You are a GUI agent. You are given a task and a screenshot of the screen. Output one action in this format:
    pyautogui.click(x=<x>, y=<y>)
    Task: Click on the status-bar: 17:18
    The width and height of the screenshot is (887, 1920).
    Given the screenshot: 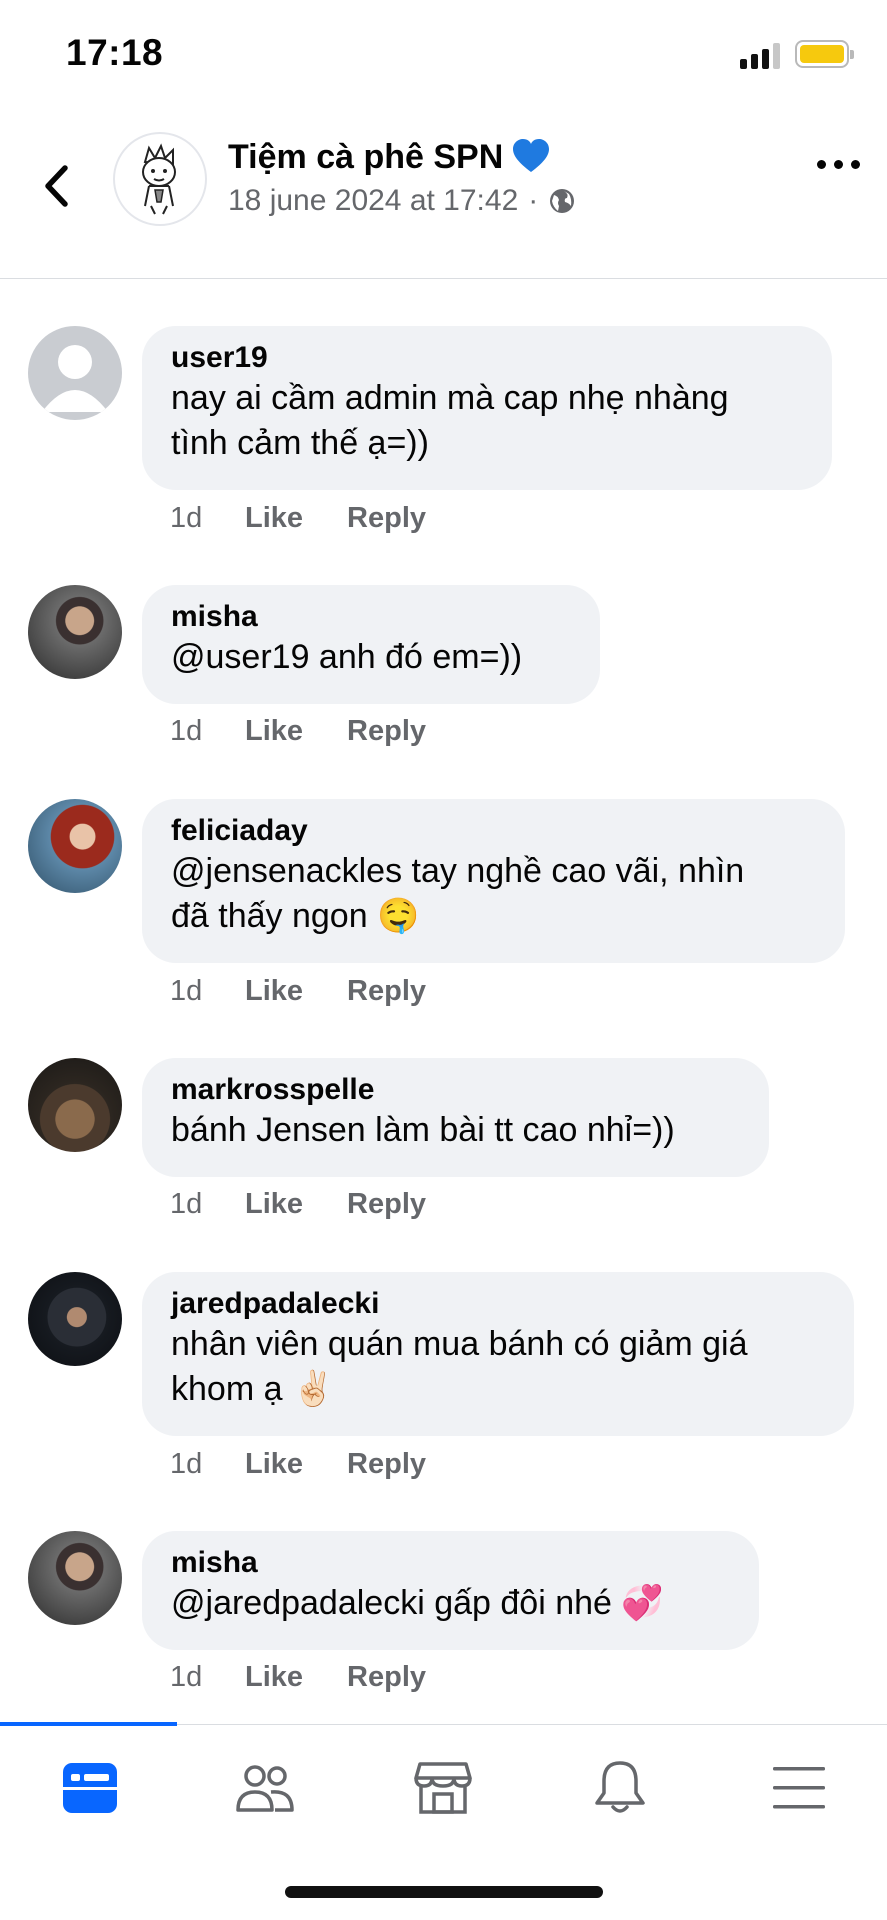 What is the action you would take?
    pyautogui.click(x=443, y=54)
    